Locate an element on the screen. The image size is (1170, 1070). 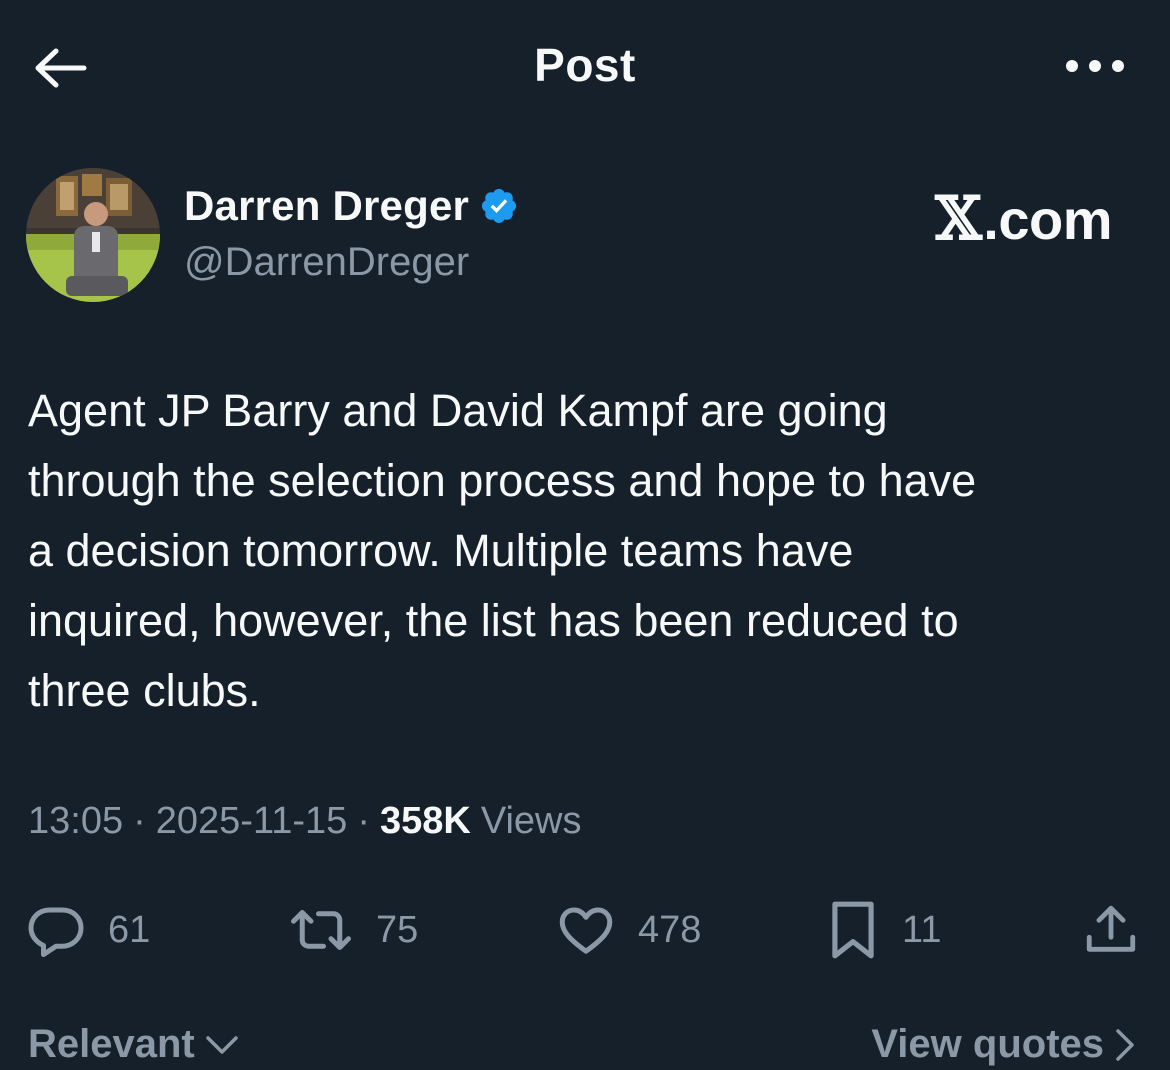
sort-replies-button: Relevant is located at coordinates (133, 1044).